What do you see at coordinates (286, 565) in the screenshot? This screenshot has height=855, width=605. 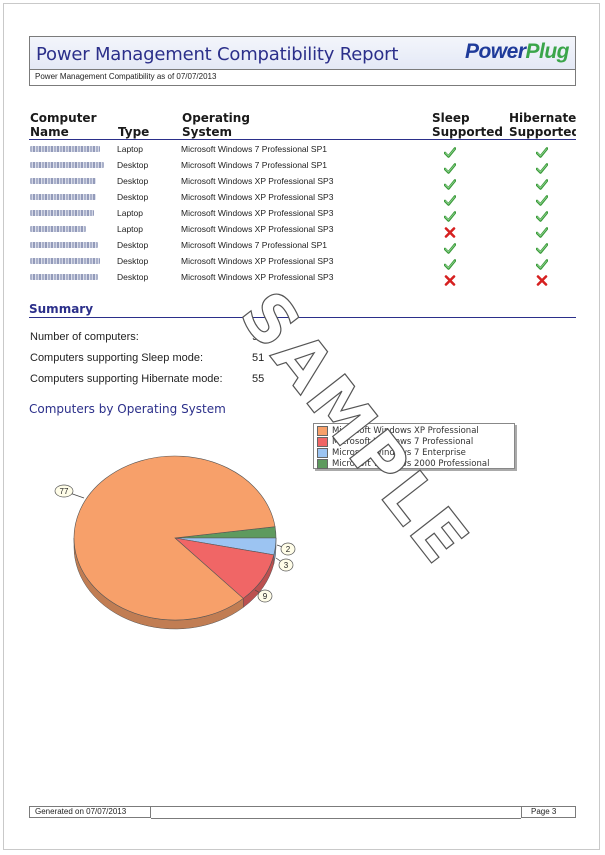 I see `pie-data-label: 3` at bounding box center [286, 565].